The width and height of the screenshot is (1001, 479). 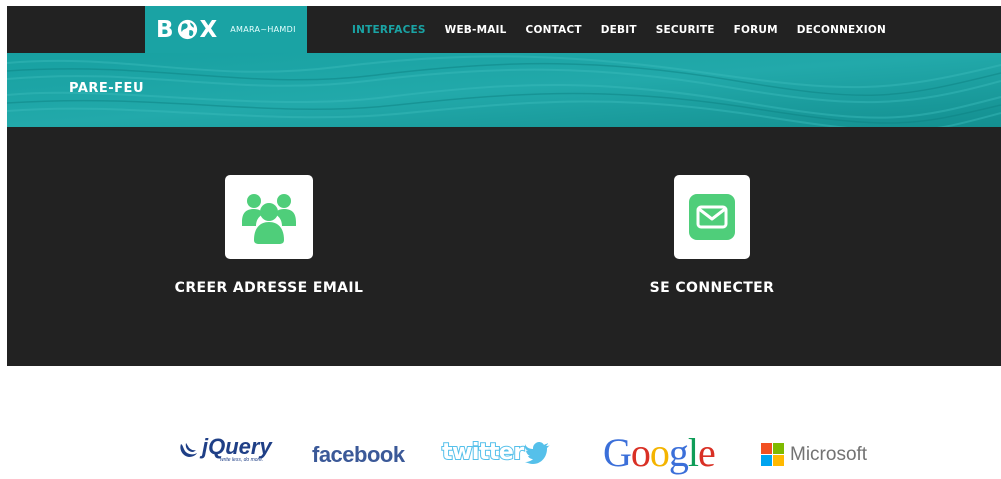 I want to click on nav-item-contact: CONTACT, so click(x=554, y=30).